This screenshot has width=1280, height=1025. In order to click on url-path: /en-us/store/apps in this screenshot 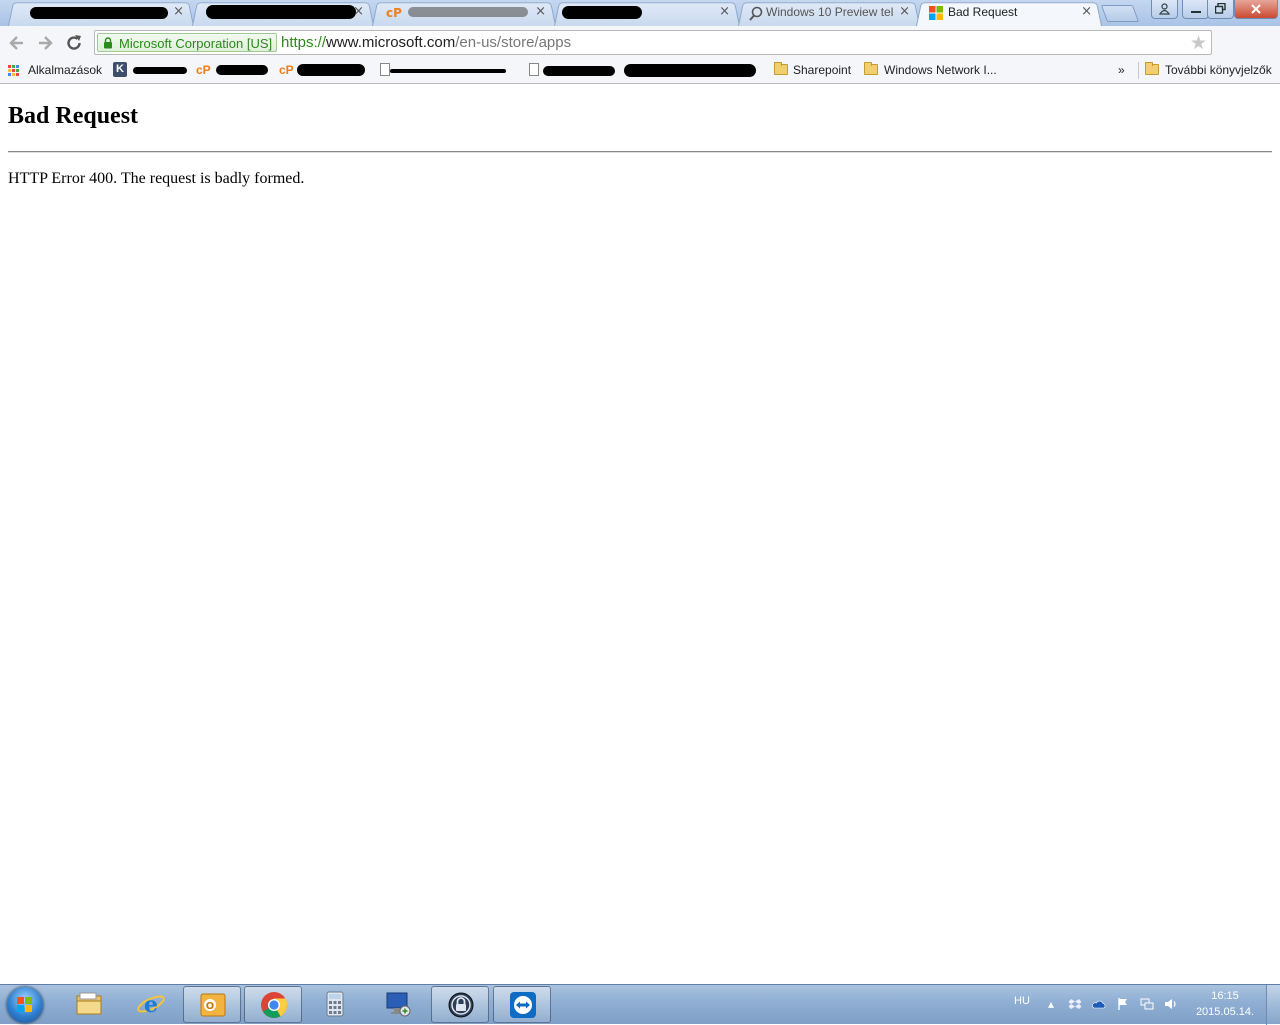, I will do `click(513, 42)`.